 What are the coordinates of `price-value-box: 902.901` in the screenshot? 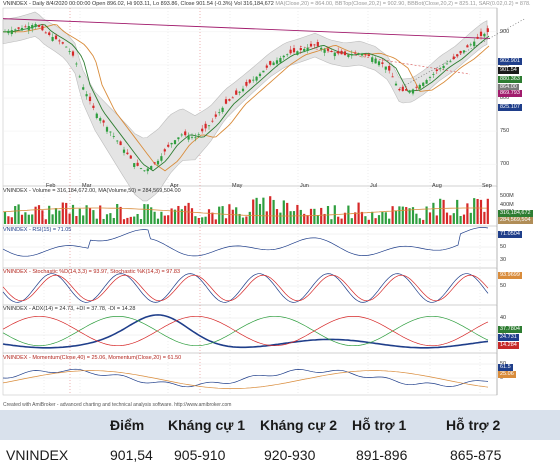 It's located at (510, 61).